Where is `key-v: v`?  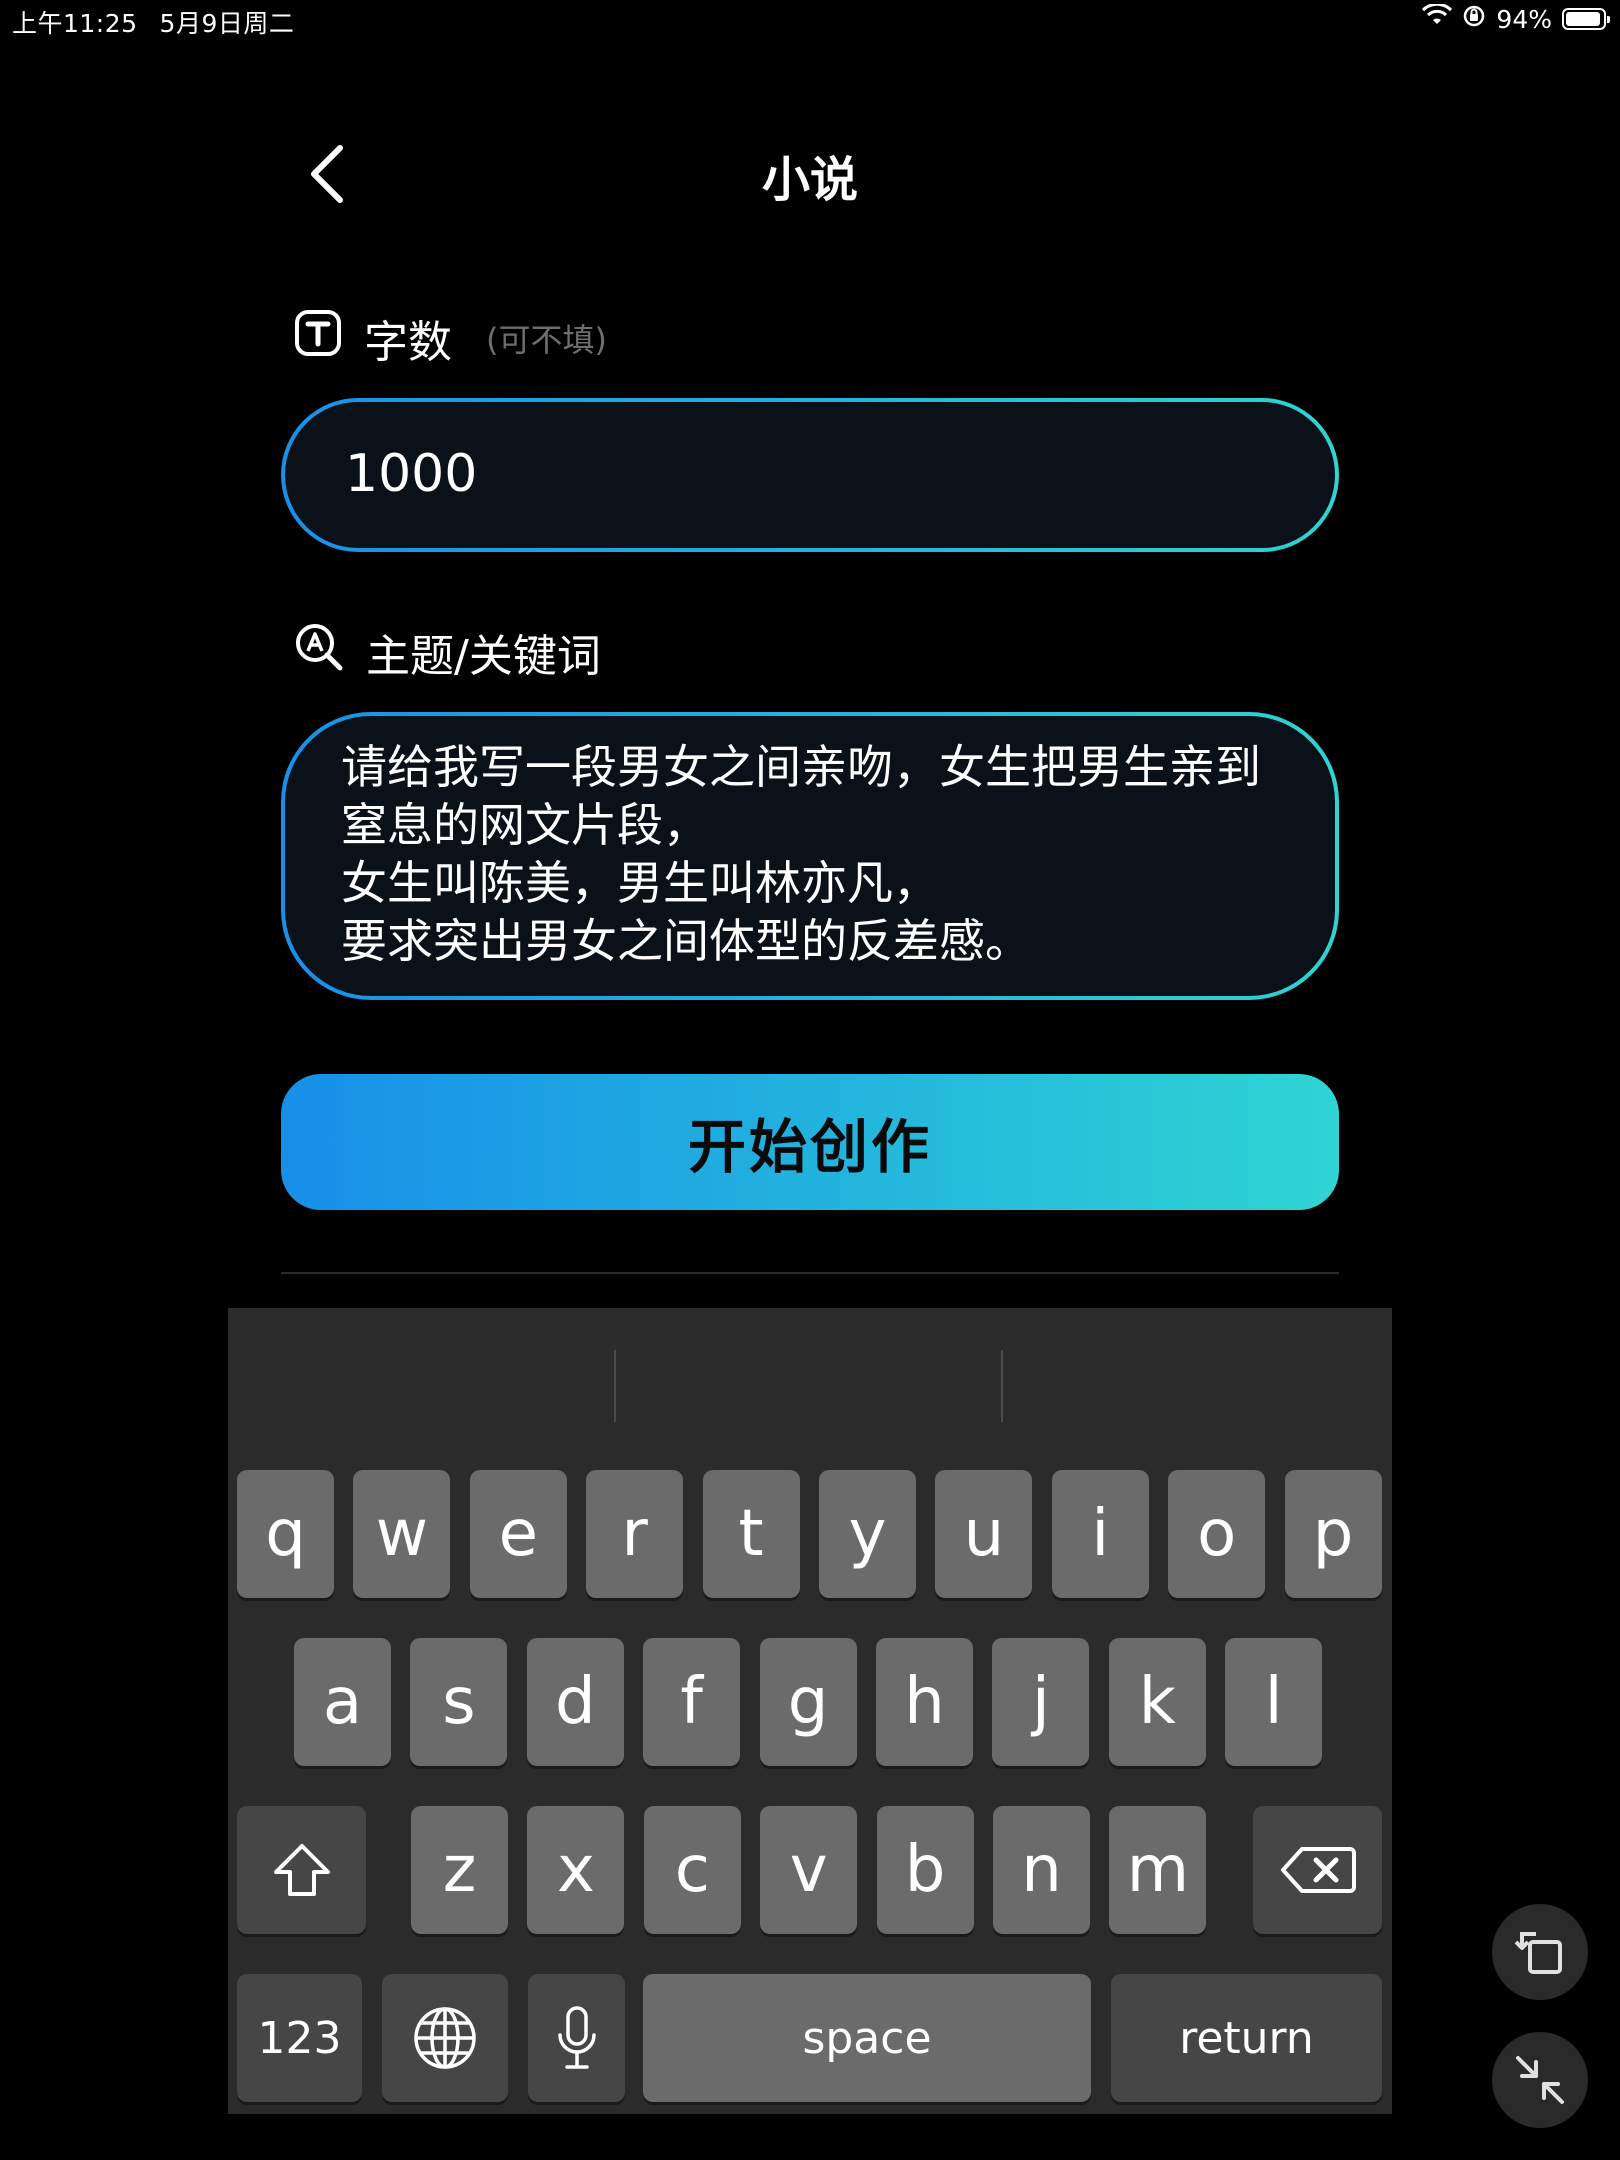 key-v: v is located at coordinates (809, 1870).